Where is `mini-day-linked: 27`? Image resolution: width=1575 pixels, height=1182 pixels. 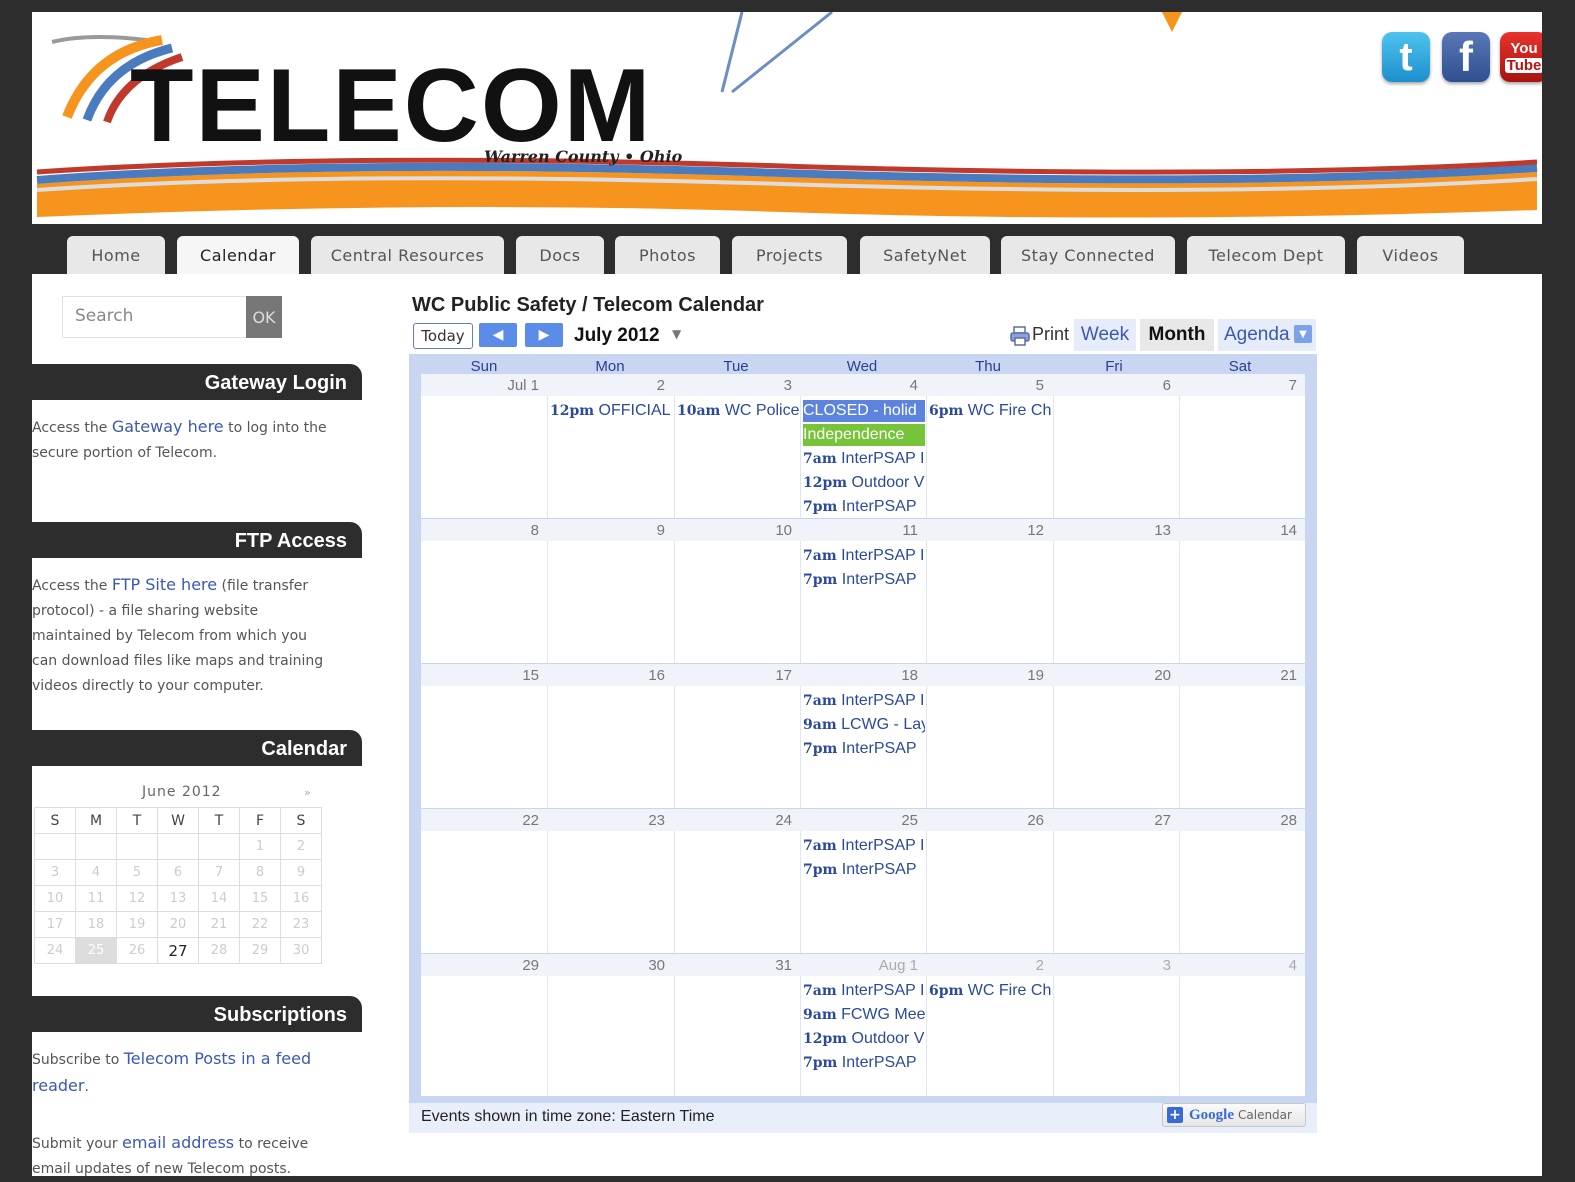 mini-day-linked: 27 is located at coordinates (178, 950).